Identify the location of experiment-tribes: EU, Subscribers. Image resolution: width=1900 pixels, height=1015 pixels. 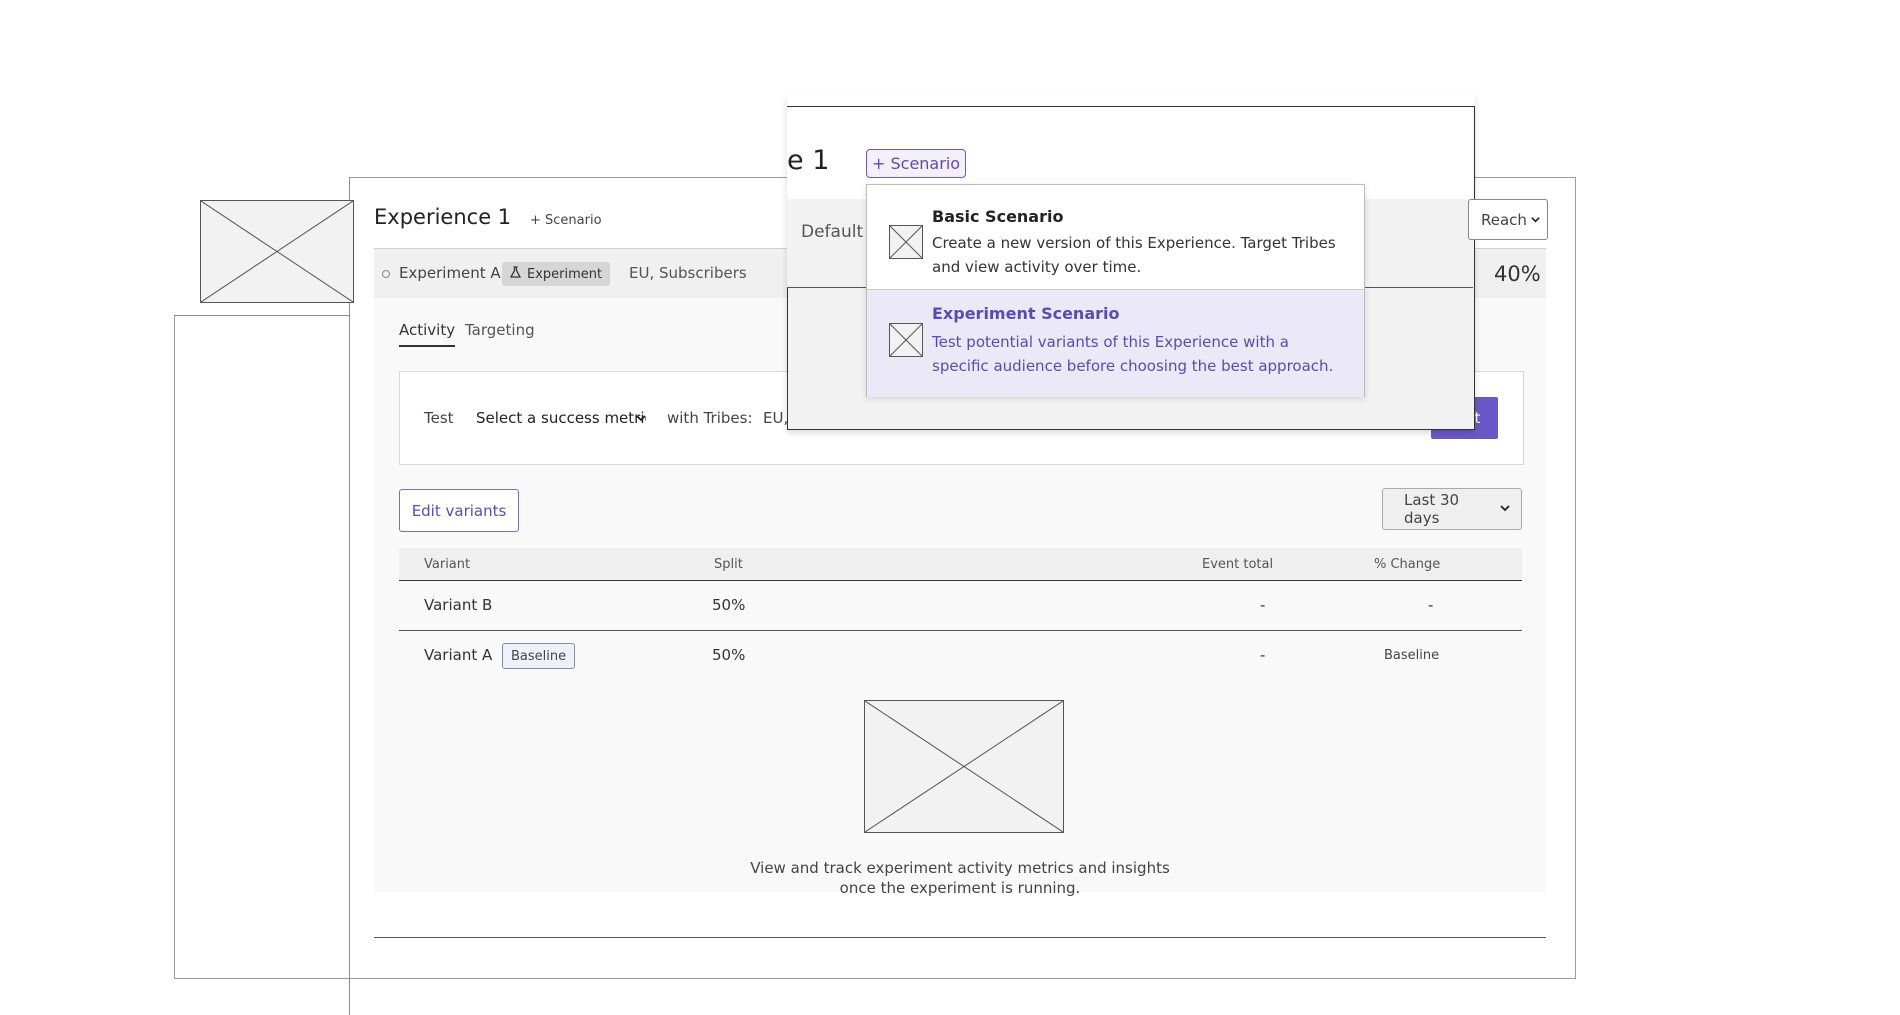
(688, 273).